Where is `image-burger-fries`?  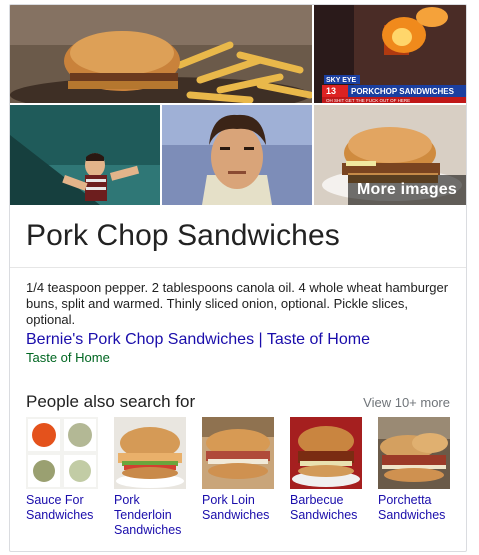
image-burger-fries is located at coordinates (161, 54).